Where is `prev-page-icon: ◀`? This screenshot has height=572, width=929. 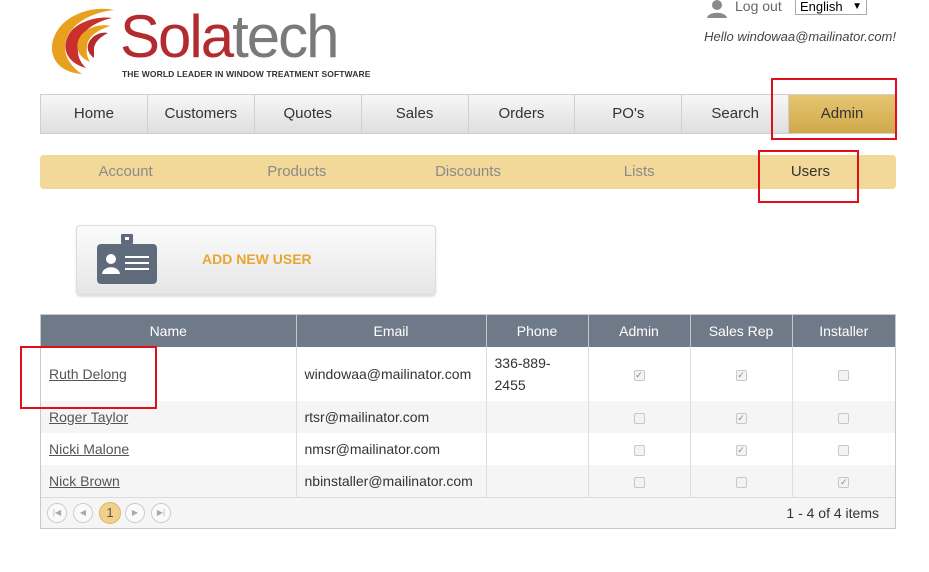 prev-page-icon: ◀ is located at coordinates (83, 513).